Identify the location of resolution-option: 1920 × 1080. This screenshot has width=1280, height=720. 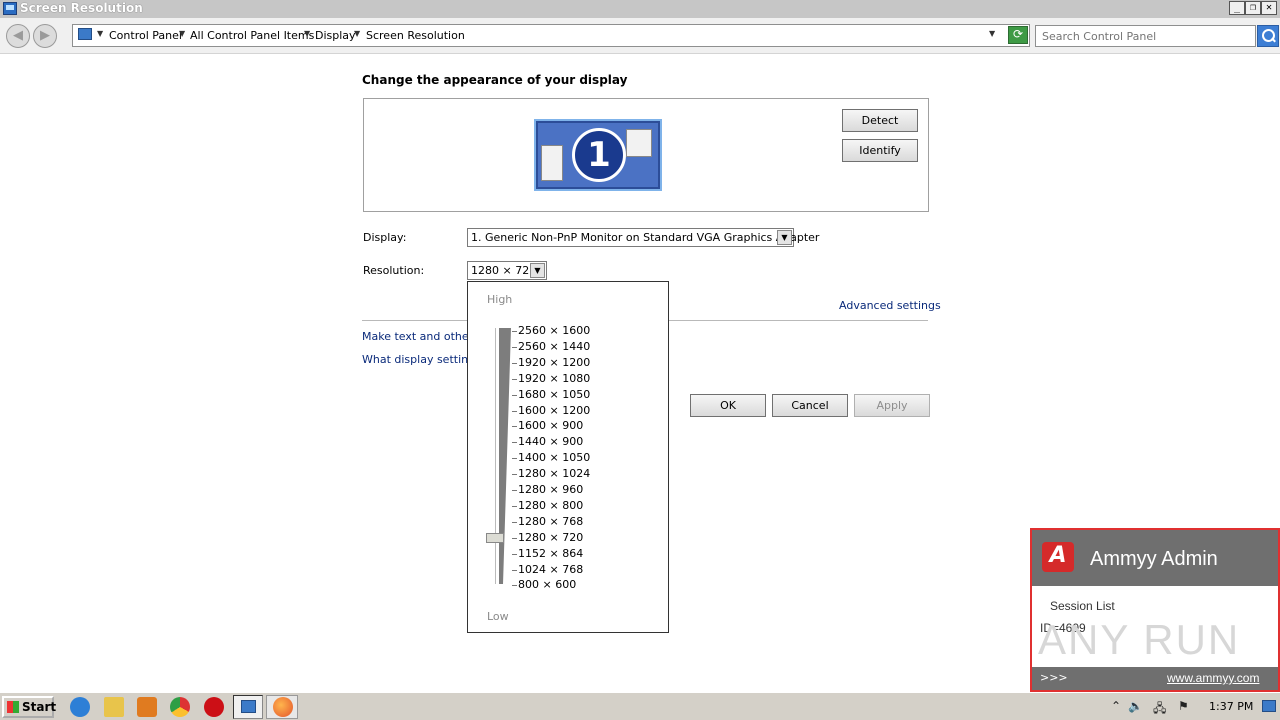
(554, 378).